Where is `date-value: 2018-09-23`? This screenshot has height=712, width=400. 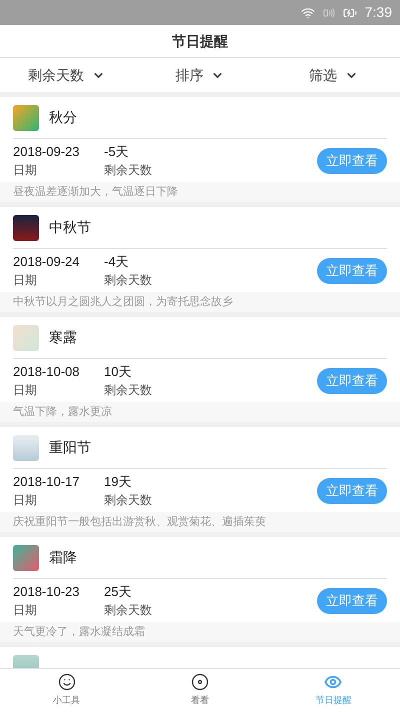
date-value: 2018-09-23 is located at coordinates (46, 151).